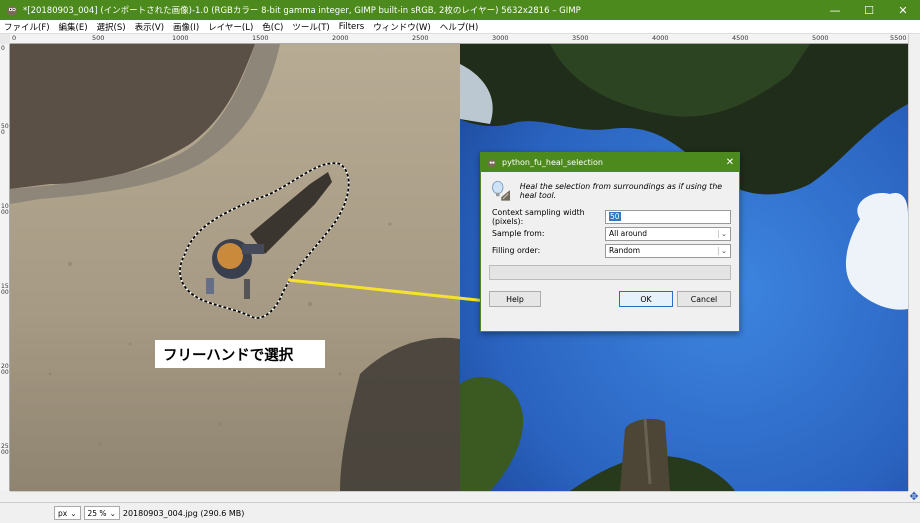 Image resolution: width=920 pixels, height=523 pixels. What do you see at coordinates (903, 10) in the screenshot?
I see `close-button: ✕` at bounding box center [903, 10].